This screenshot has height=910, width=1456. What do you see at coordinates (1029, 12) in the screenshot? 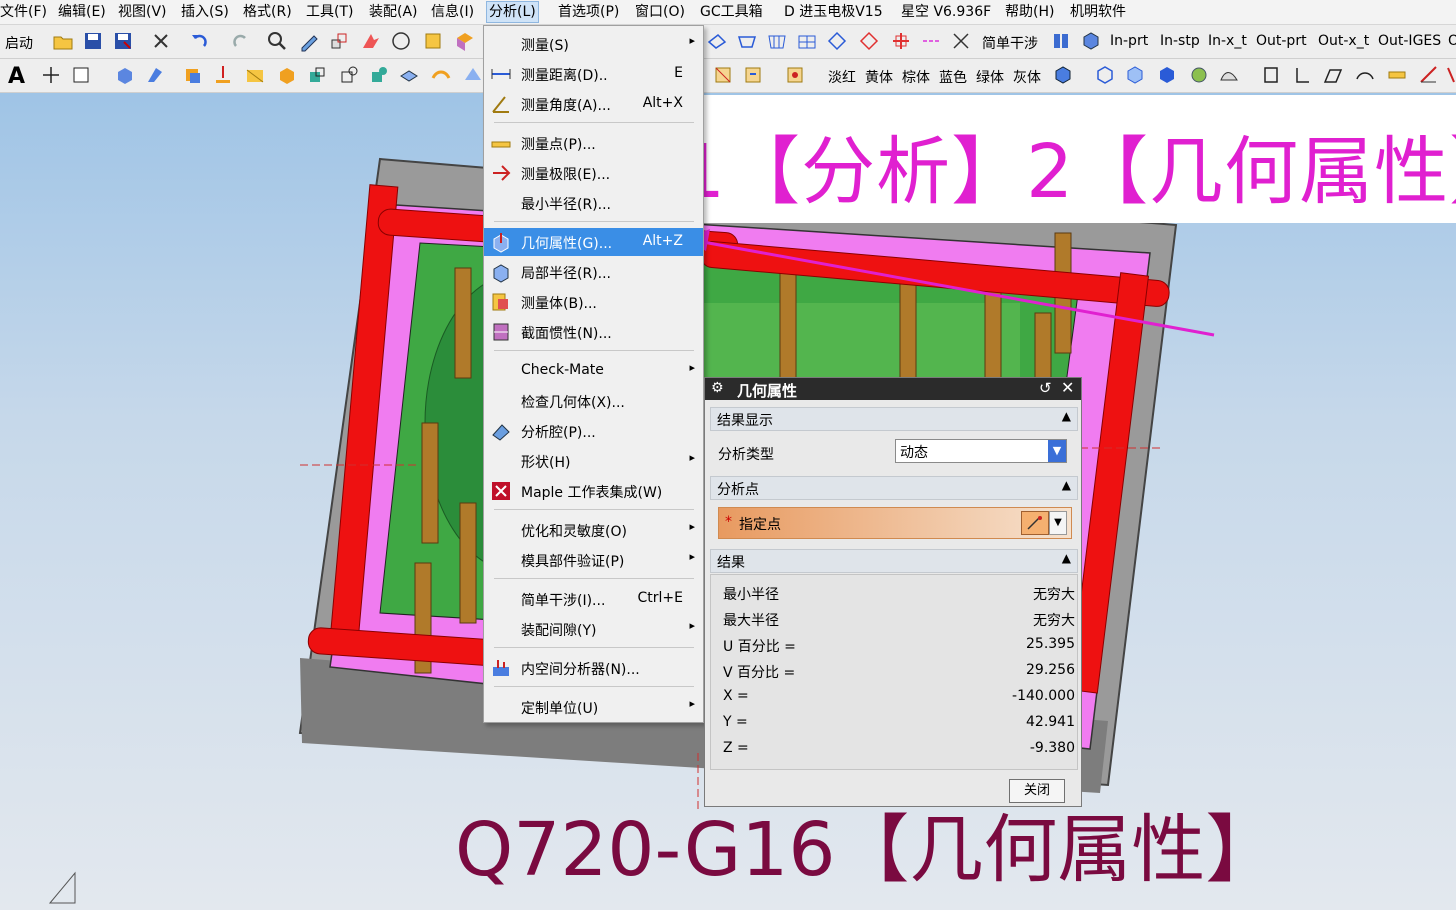
I see `menu-help: 帮助(H)` at bounding box center [1029, 12].